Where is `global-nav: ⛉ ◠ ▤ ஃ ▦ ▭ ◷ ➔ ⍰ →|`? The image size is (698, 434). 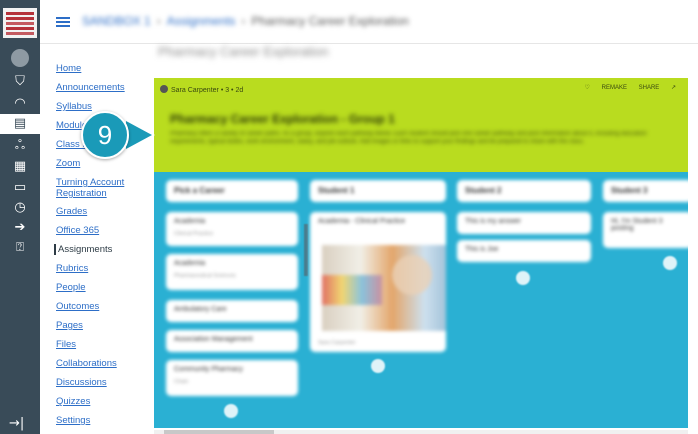 global-nav: ⛉ ◠ ▤ ஃ ▦ ▭ ◷ ➔ ⍰ →| is located at coordinates (20, 217).